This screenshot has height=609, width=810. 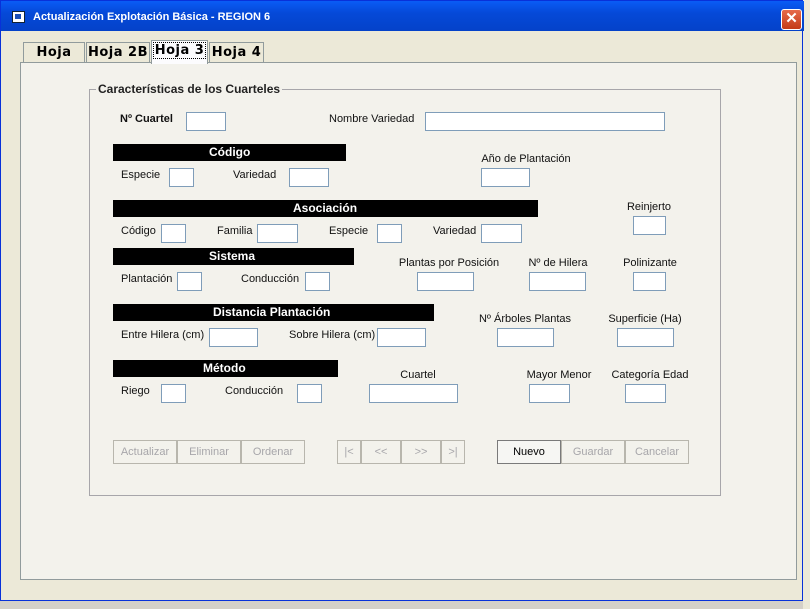 I want to click on actualizar-button: Actualizar, so click(x=145, y=452).